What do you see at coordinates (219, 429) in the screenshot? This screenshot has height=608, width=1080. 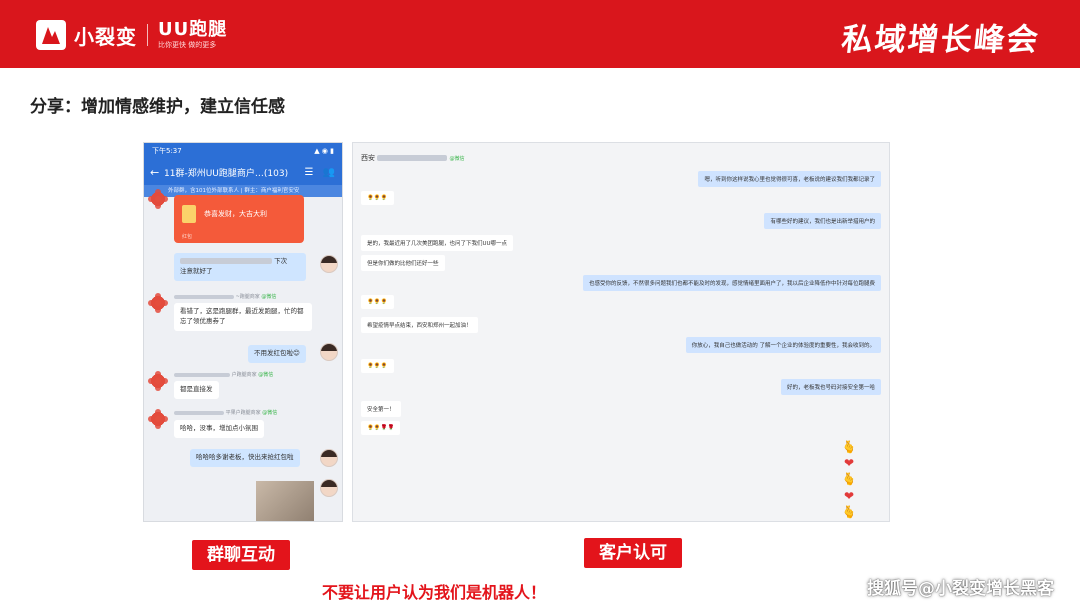 I see `chat-message: 哈哈，没事，增加点小氛围` at bounding box center [219, 429].